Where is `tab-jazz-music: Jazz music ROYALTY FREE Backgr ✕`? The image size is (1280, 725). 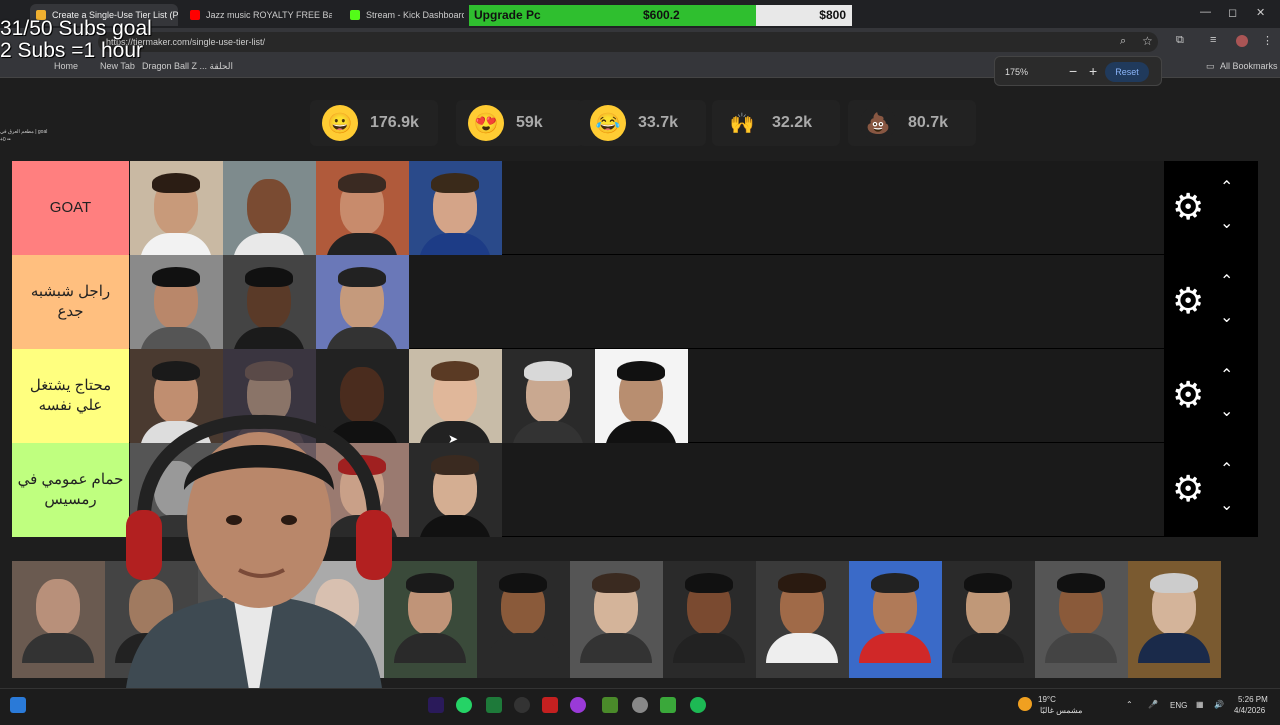
tab-jazz-music: Jazz music ROYALTY FREE Backgr ✕ is located at coordinates (258, 15).